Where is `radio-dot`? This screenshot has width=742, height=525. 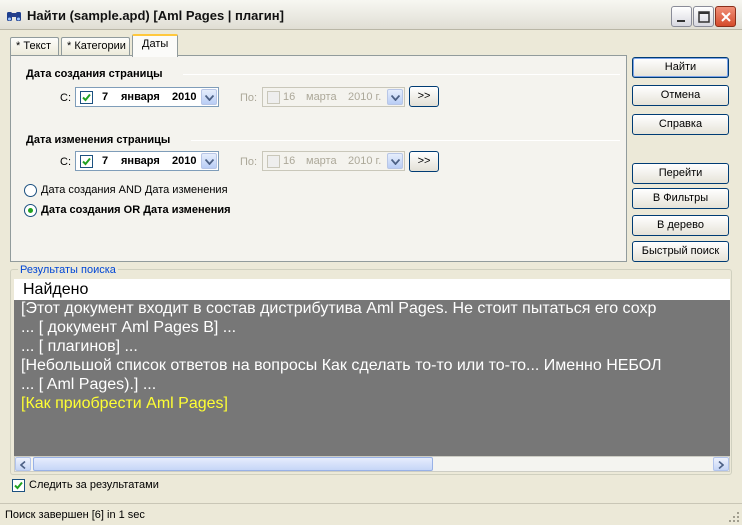
radio-dot is located at coordinates (30, 210).